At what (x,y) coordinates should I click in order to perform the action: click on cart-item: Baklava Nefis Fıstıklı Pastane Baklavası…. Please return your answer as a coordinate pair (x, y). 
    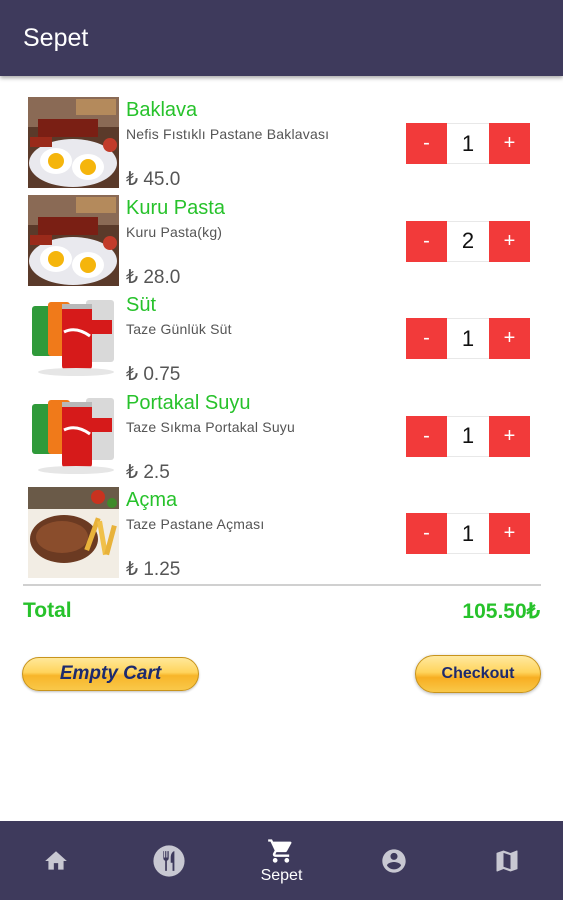
    Looking at the image, I should click on (281, 144).